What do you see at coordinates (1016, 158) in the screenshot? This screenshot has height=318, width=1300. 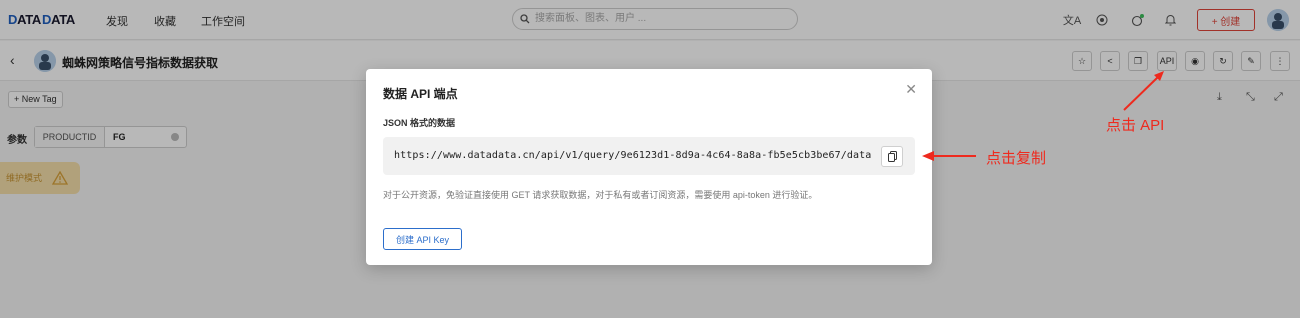 I see `annotation-click-copy: 点击复制` at bounding box center [1016, 158].